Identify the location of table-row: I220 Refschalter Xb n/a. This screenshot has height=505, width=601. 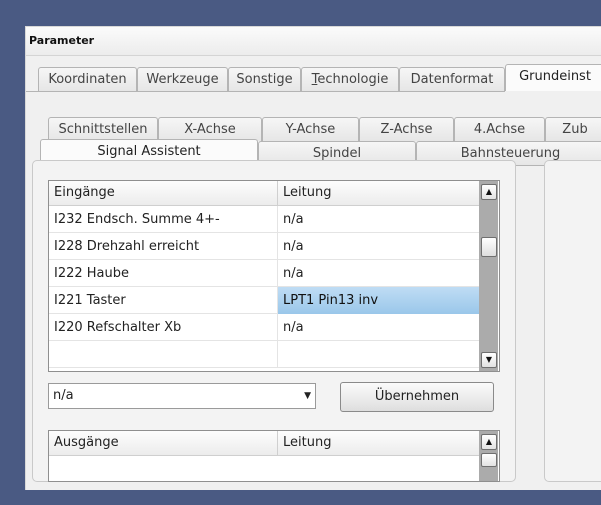
(264, 327).